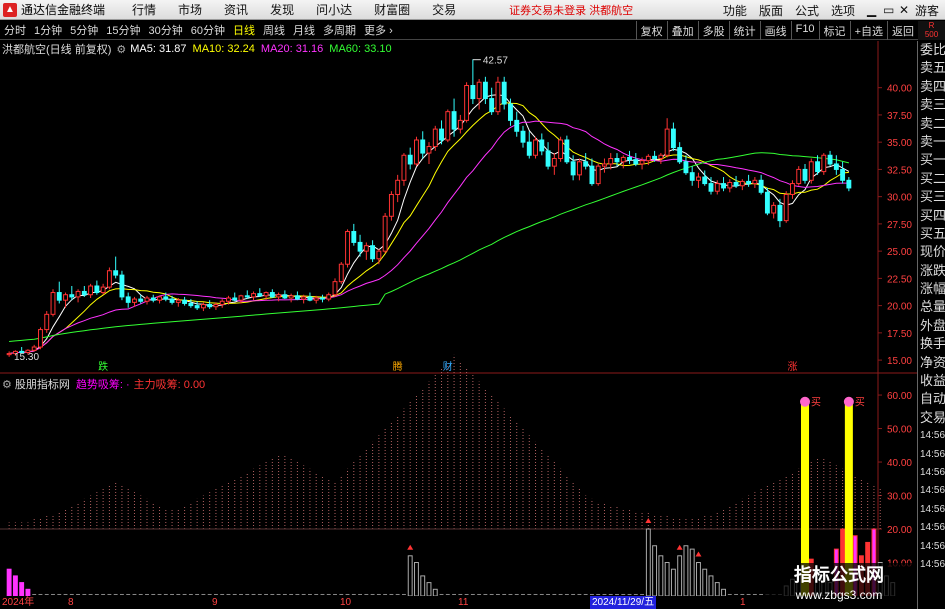 This screenshot has height=609, width=945. Describe the element at coordinates (932, 270) in the screenshot. I see `side-panel-item: 涨跌` at that location.